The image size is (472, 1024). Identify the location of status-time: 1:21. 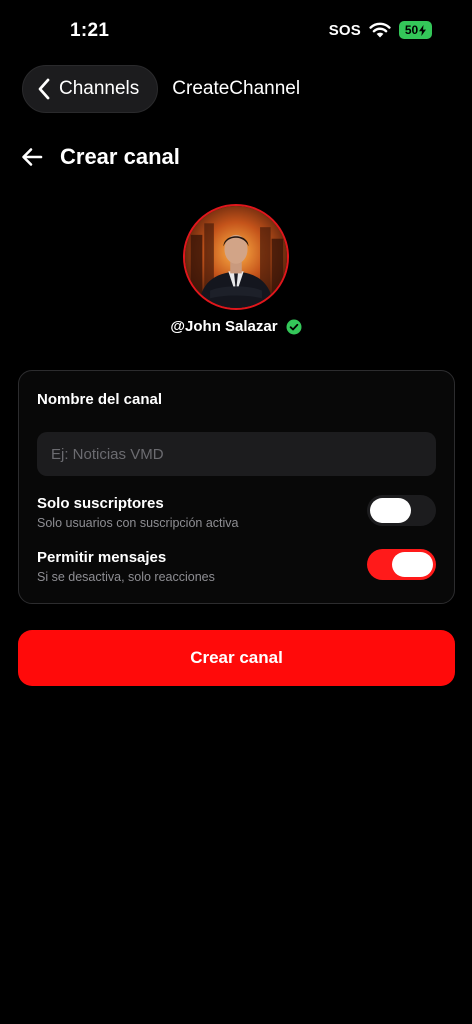
(90, 30).